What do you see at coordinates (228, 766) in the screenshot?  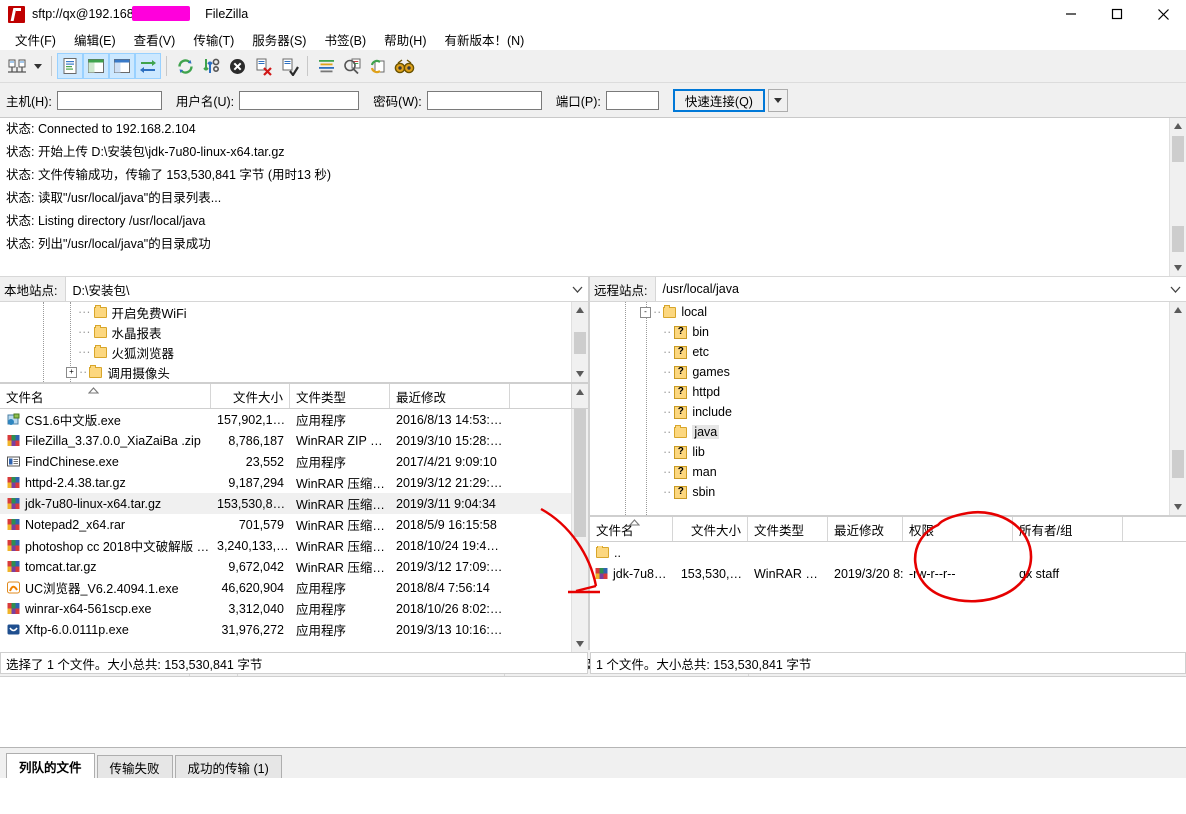 I see `tab-successful-transfers: 成功的传输 (1)` at bounding box center [228, 766].